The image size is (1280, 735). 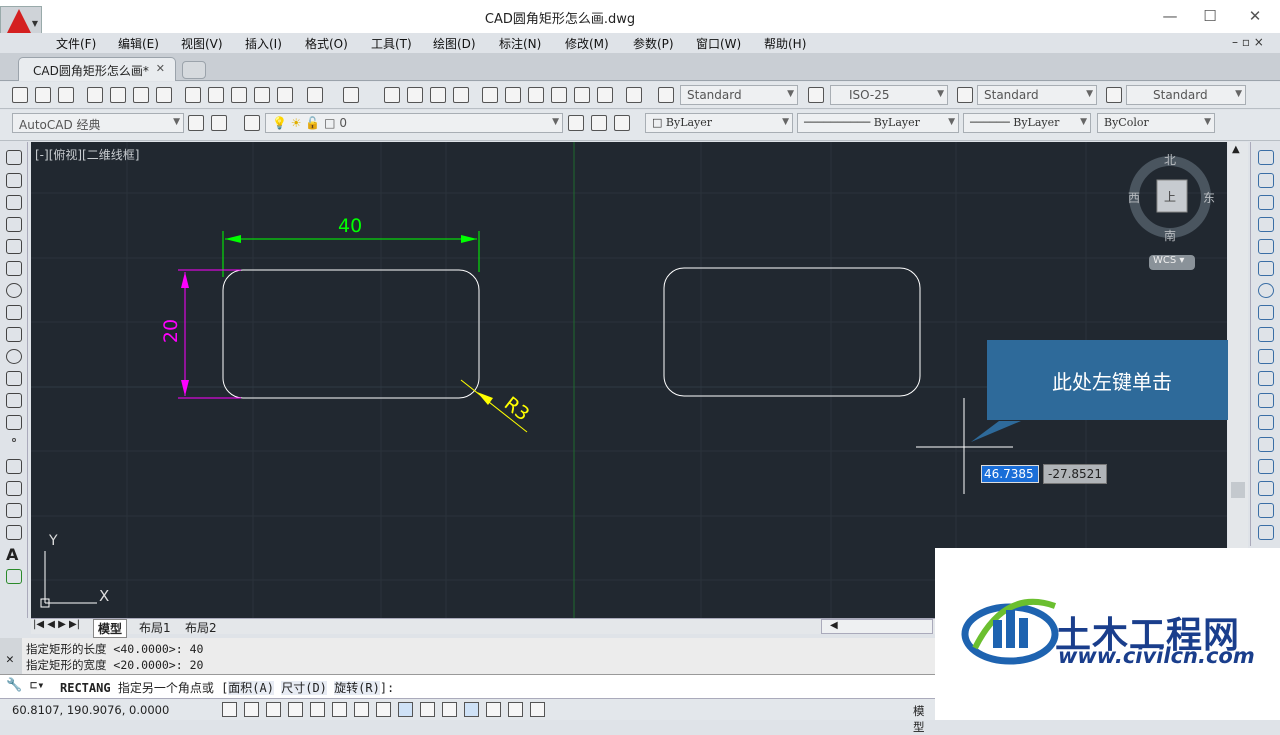 I want to click on option-area: 面积(A), so click(x=251, y=688).